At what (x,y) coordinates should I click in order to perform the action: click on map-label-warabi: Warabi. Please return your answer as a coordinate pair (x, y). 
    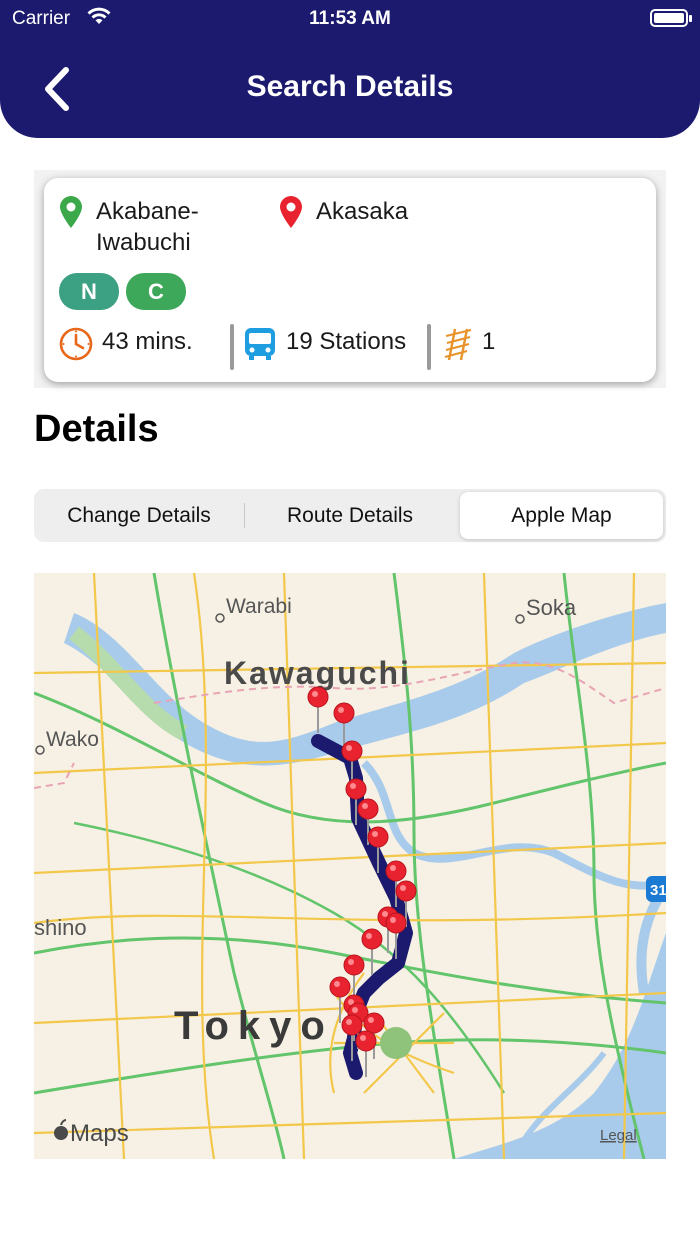
    Looking at the image, I should click on (259, 606).